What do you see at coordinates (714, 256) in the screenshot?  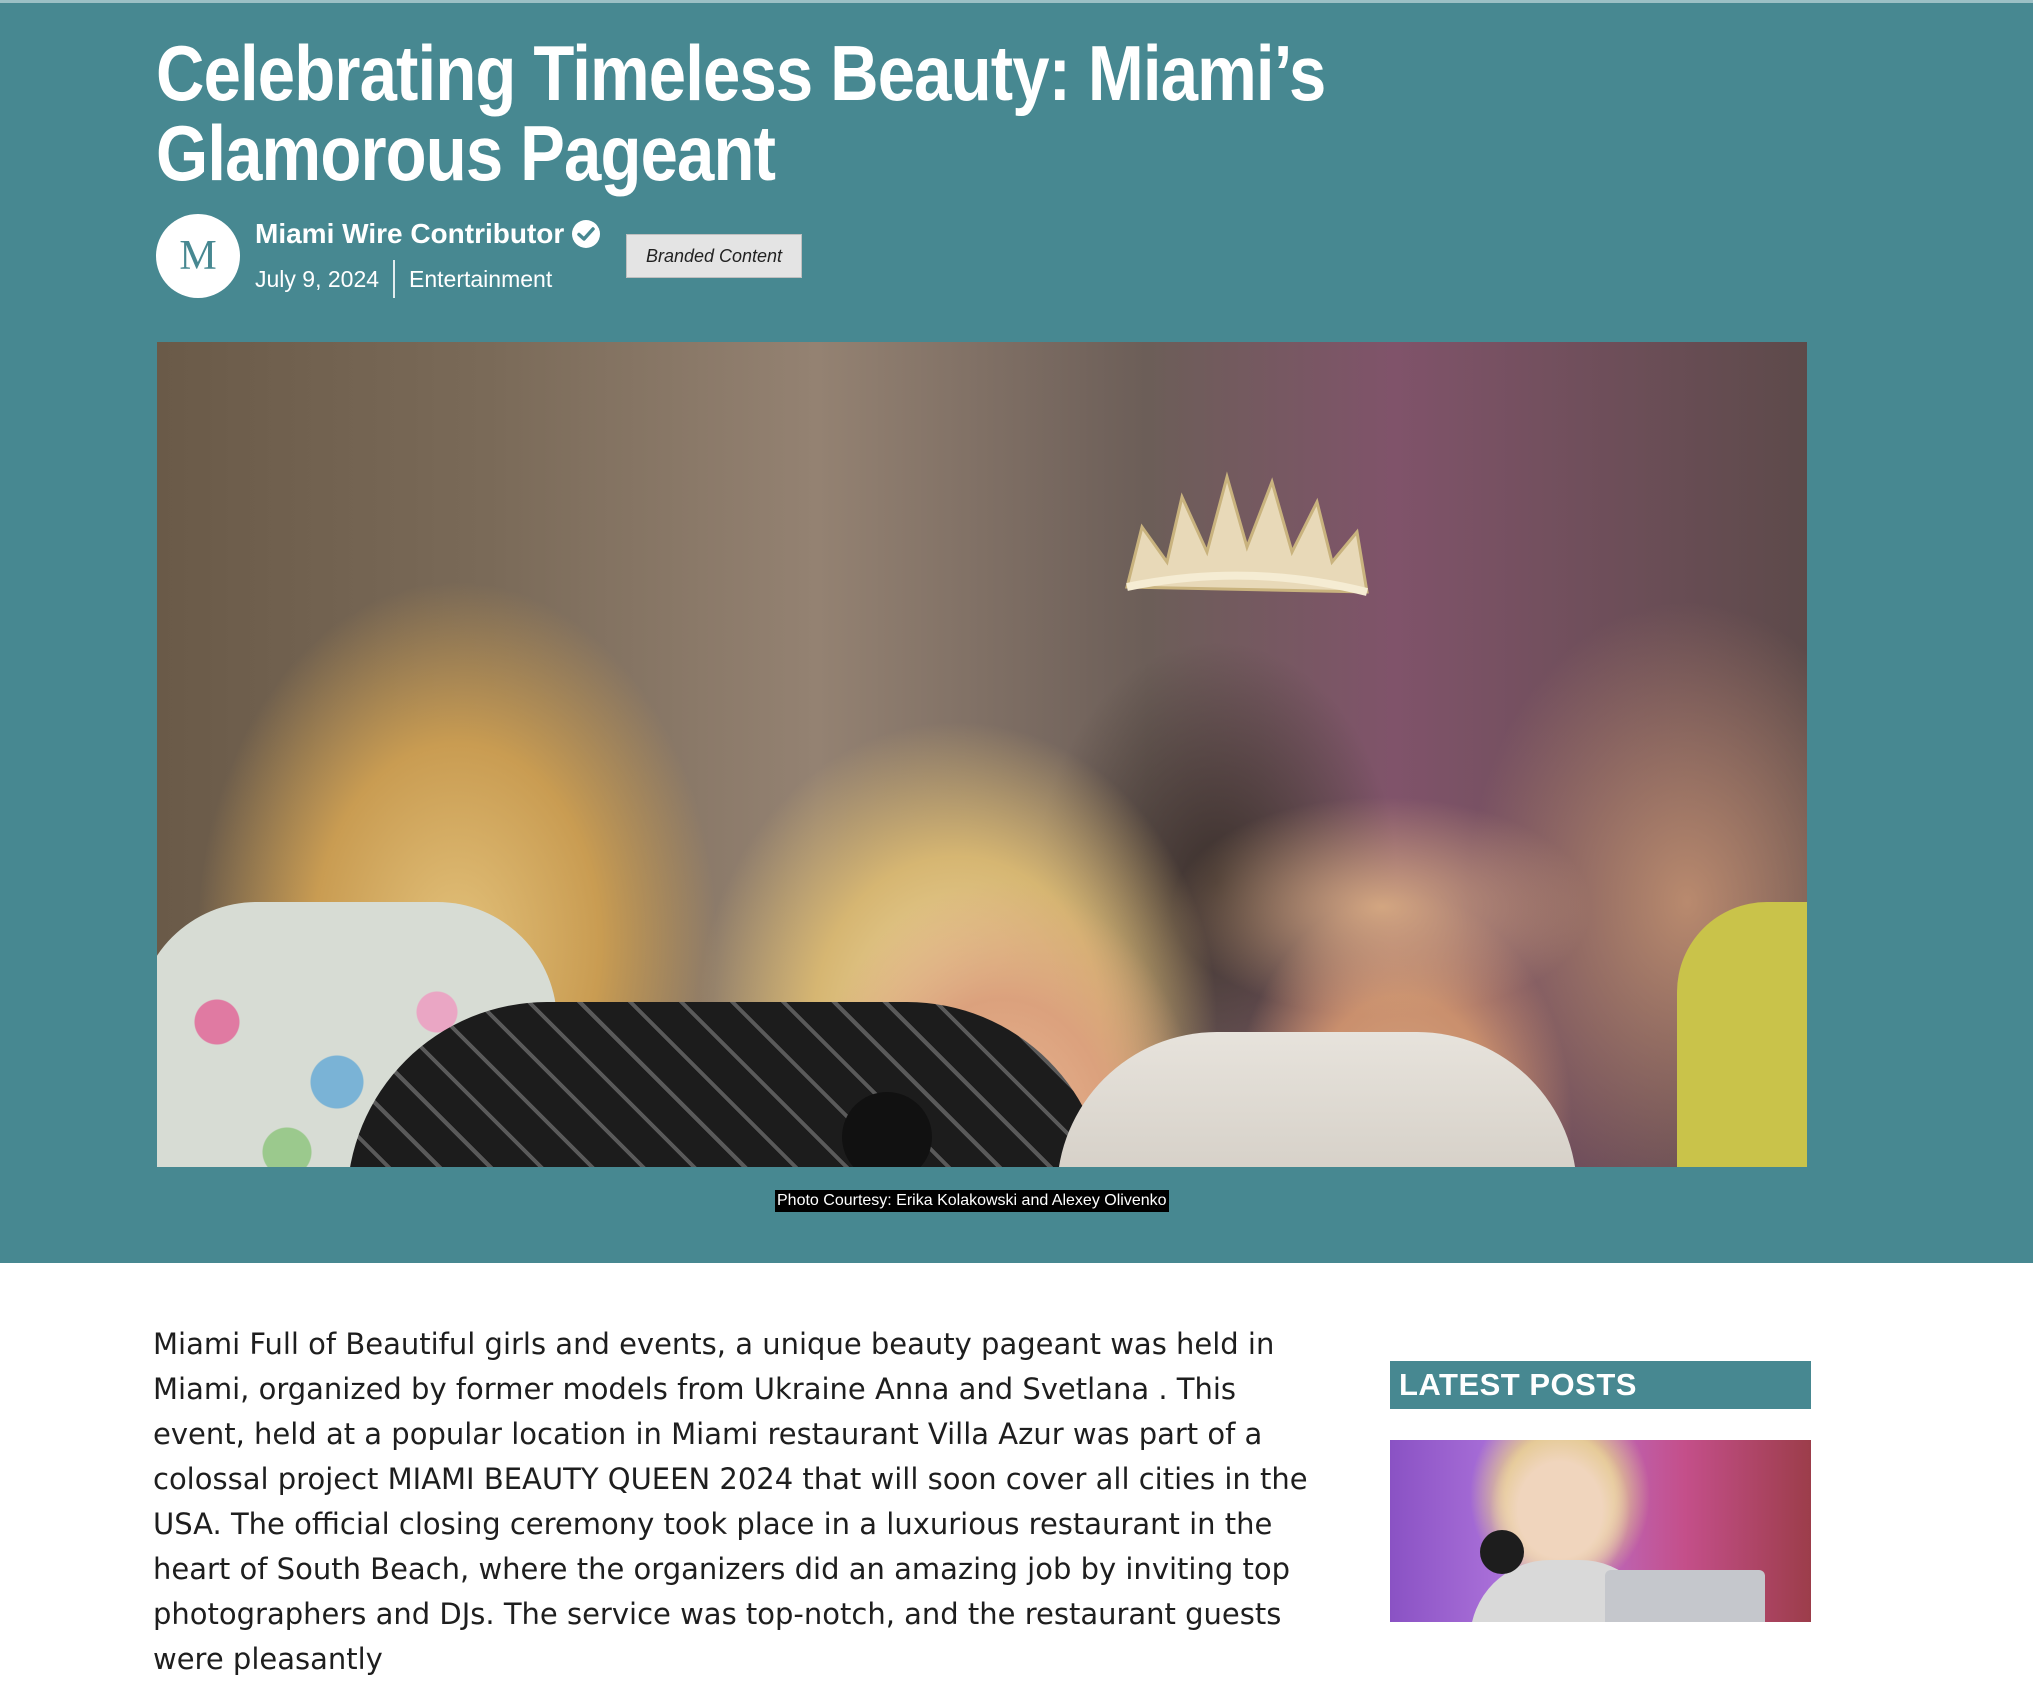 I see `branded-content-badge: Branded Content` at bounding box center [714, 256].